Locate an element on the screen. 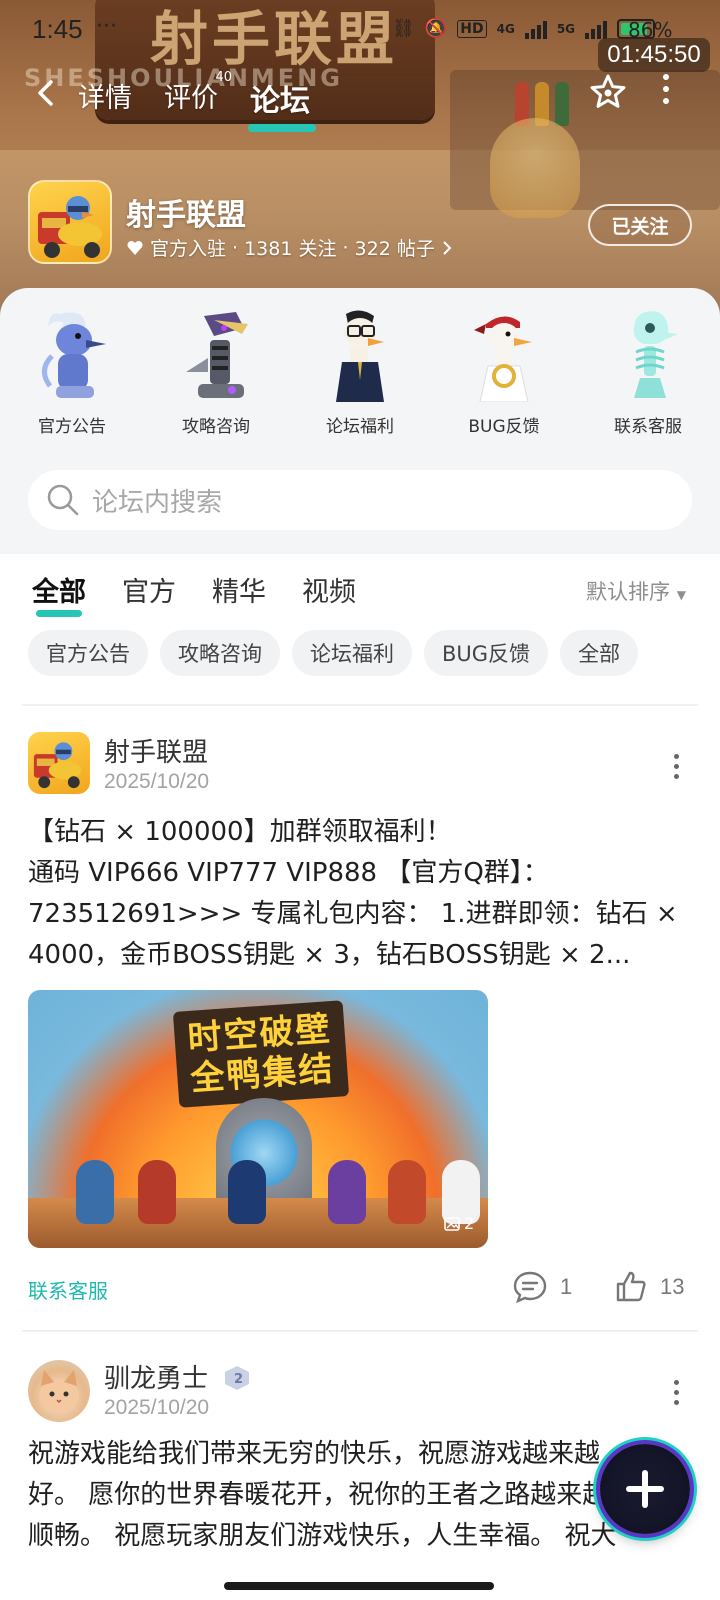 The width and height of the screenshot is (720, 1600). tab-featured: 精华 is located at coordinates (239, 589).